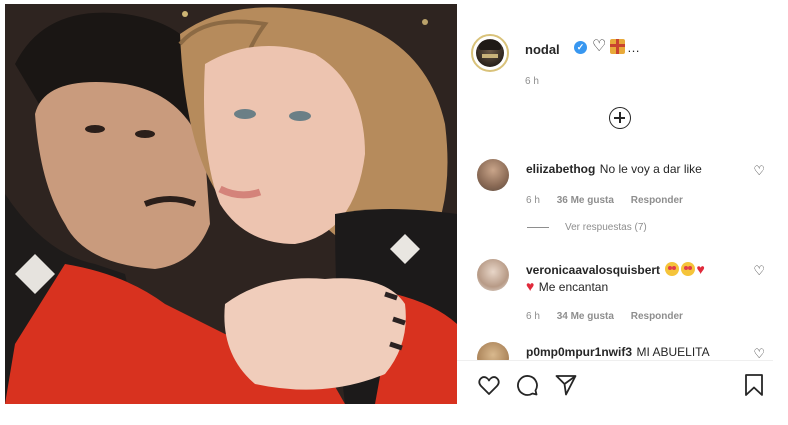 The height and width of the screenshot is (425, 788). I want to click on bookmark-icon, so click(754, 385).